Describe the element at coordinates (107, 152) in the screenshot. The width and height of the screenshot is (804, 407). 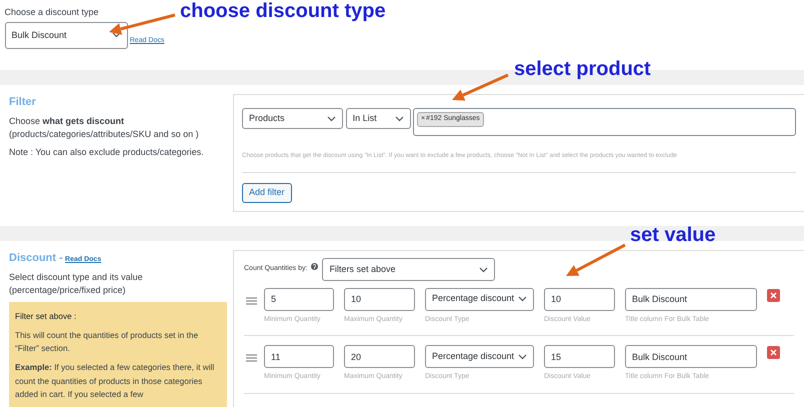
I see `note-text: Note : You can also exclude products/categories.` at that location.